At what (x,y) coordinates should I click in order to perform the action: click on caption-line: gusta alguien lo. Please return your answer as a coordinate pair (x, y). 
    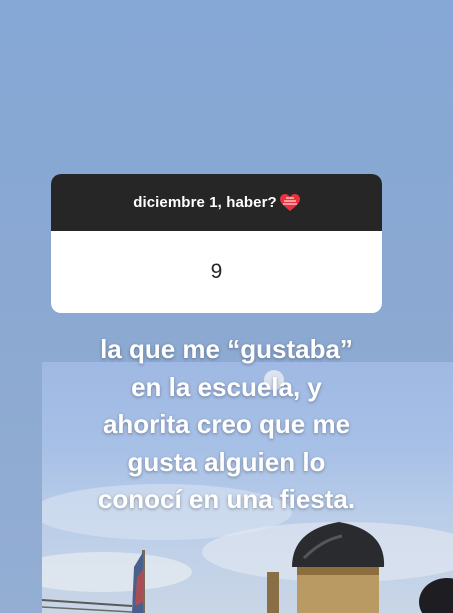
    Looking at the image, I should click on (226, 461).